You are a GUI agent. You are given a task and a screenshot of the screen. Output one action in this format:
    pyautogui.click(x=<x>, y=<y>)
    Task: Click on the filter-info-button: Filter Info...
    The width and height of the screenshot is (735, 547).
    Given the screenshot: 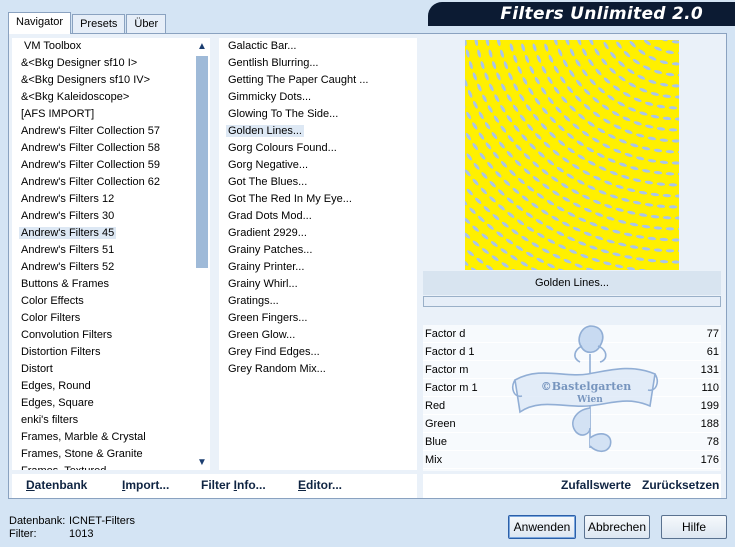 What is the action you would take?
    pyautogui.click(x=233, y=485)
    